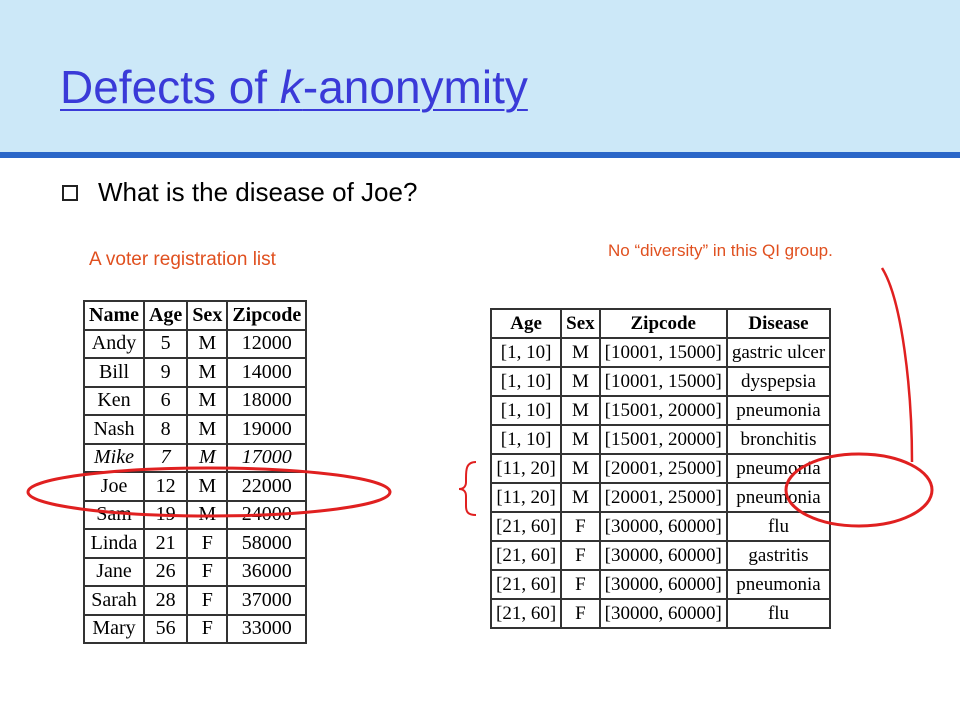 This screenshot has height=720, width=960. I want to click on qi-group-brace, so click(467, 488).